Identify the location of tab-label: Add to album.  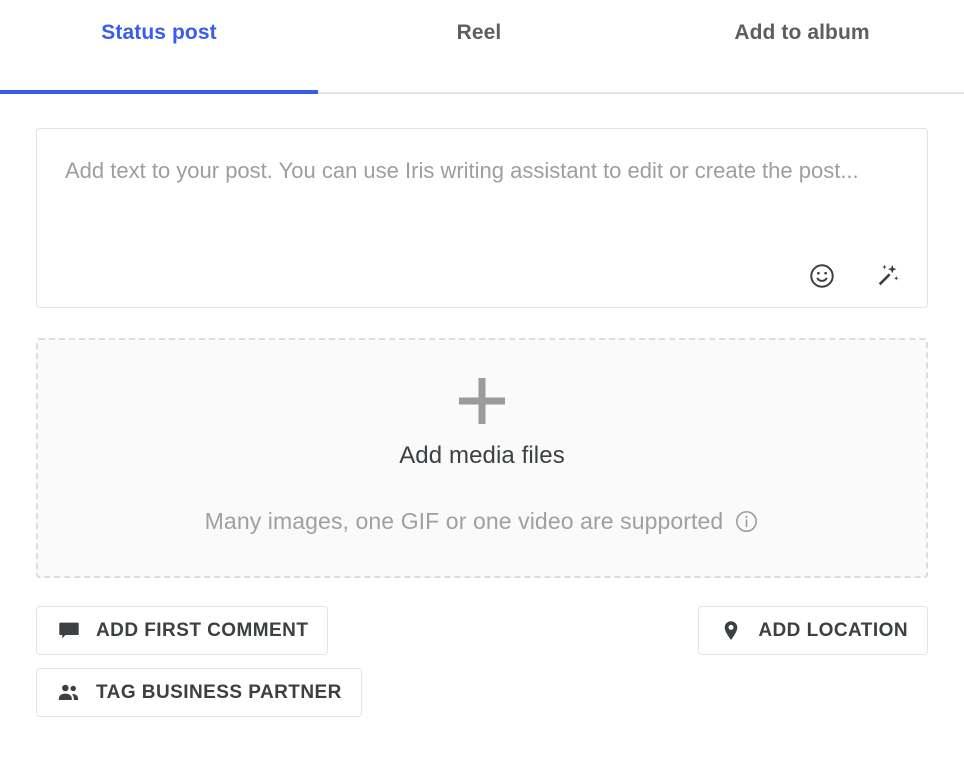
(802, 32).